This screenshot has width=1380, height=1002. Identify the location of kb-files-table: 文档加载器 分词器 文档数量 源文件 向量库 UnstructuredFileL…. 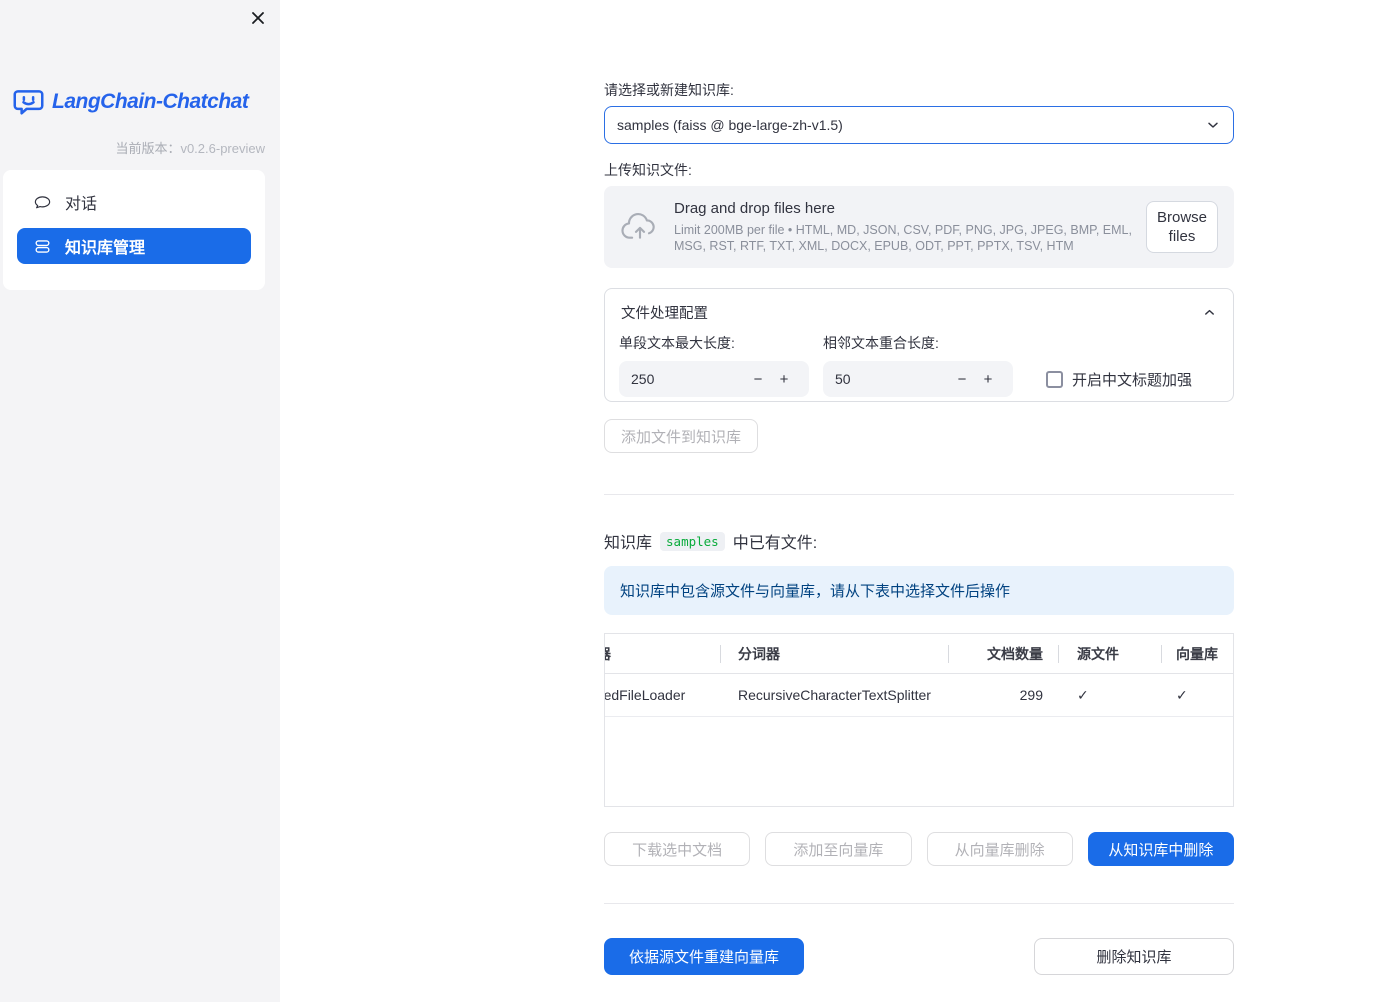
(919, 720).